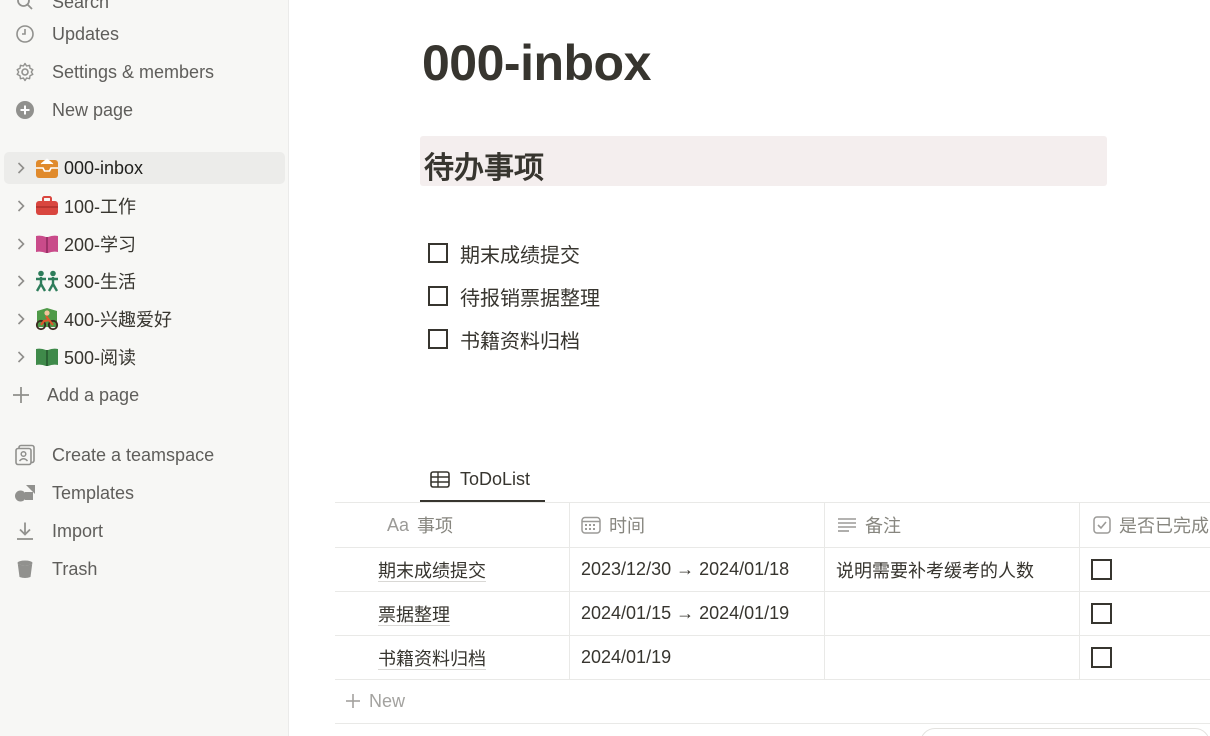 Image resolution: width=1210 pixels, height=736 pixels. I want to click on text-lines-icon, so click(847, 525).